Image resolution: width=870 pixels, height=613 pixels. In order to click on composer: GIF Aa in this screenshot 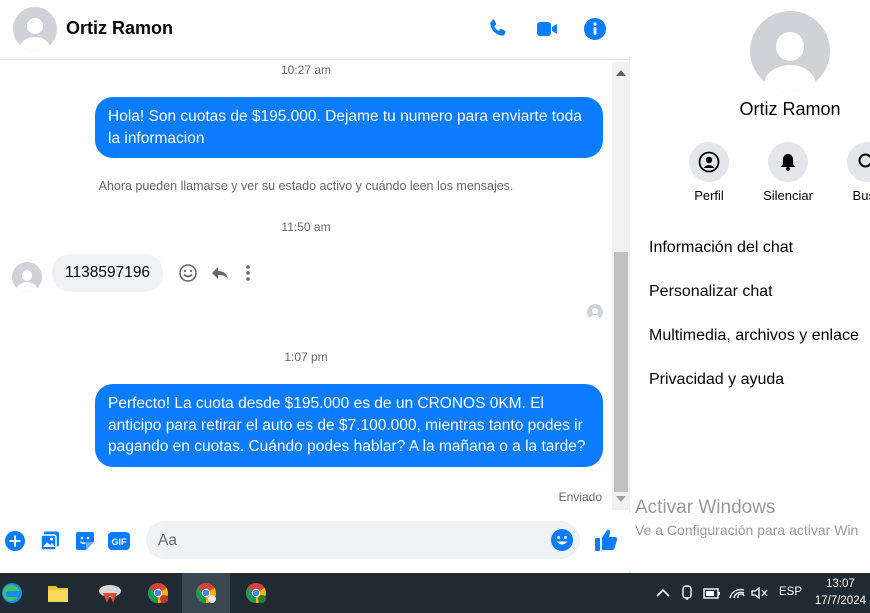, I will do `click(315, 542)`.